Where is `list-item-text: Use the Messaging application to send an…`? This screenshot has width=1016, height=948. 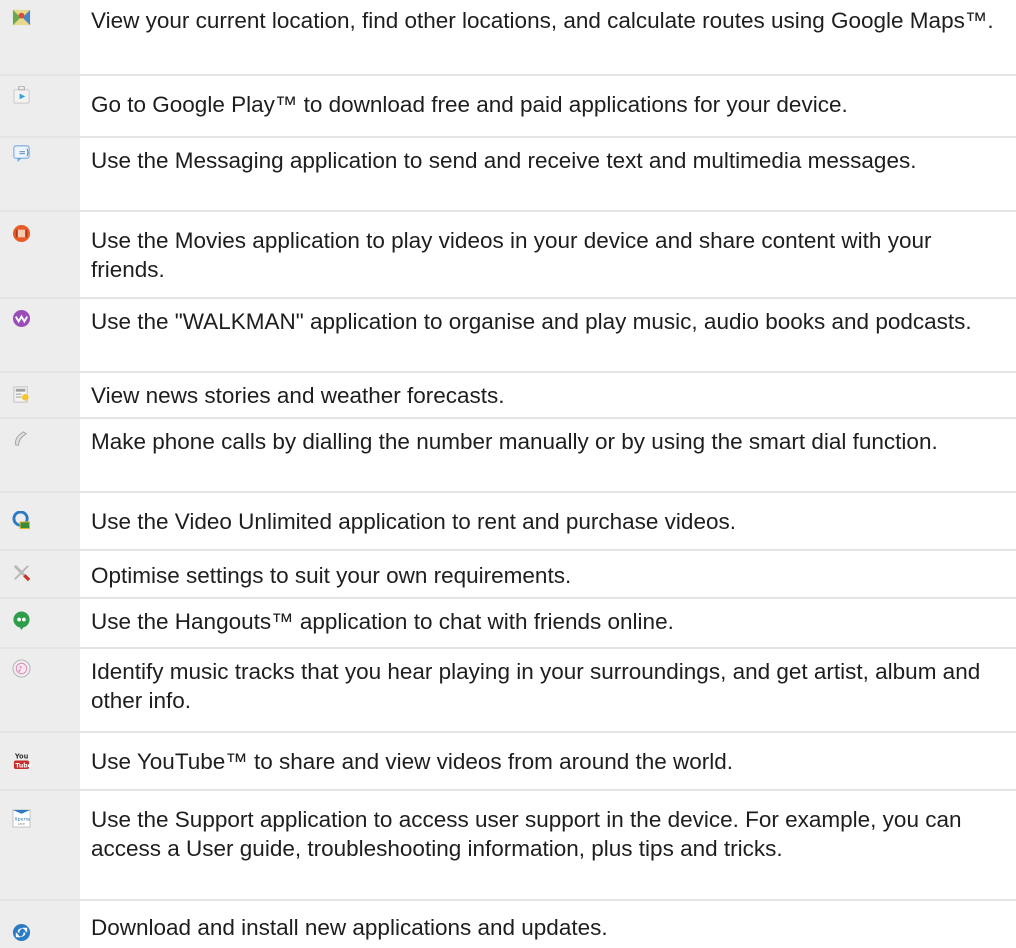 list-item-text: Use the Messaging application to send an… is located at coordinates (504, 160).